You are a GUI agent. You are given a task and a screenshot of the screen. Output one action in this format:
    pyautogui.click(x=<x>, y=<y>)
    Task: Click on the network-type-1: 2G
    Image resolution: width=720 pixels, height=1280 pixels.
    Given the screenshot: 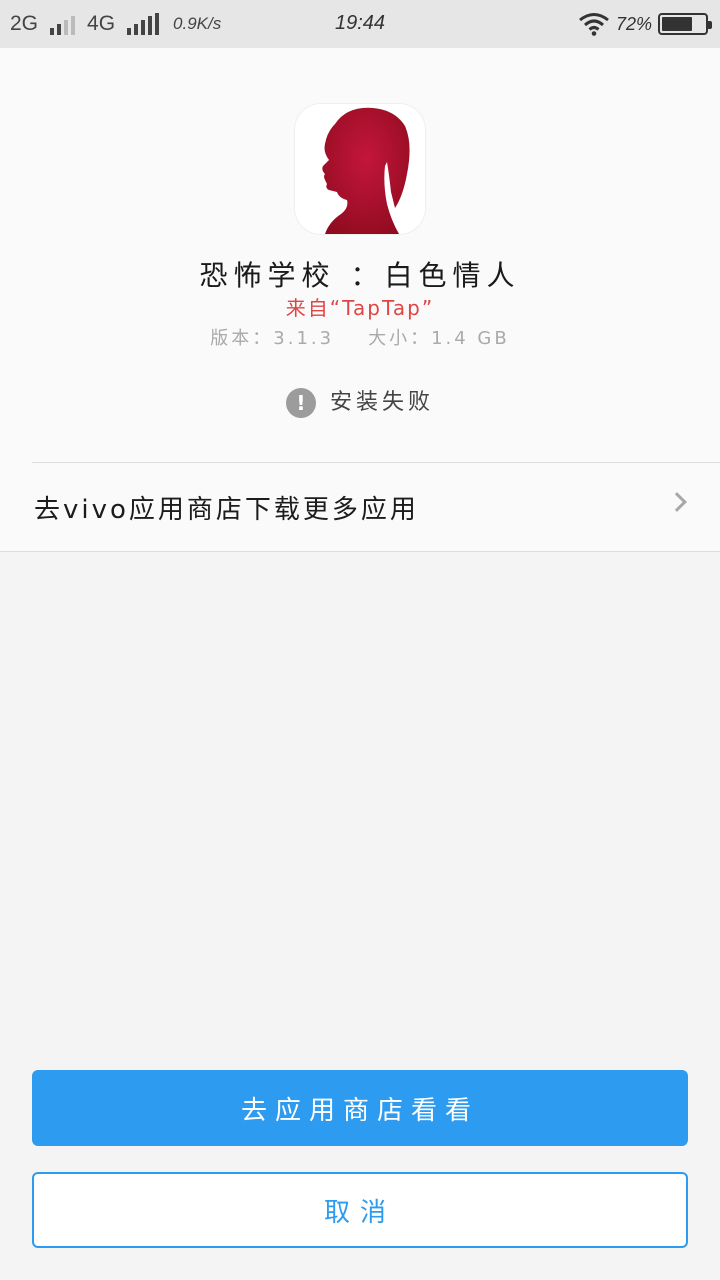 What is the action you would take?
    pyautogui.click(x=24, y=23)
    